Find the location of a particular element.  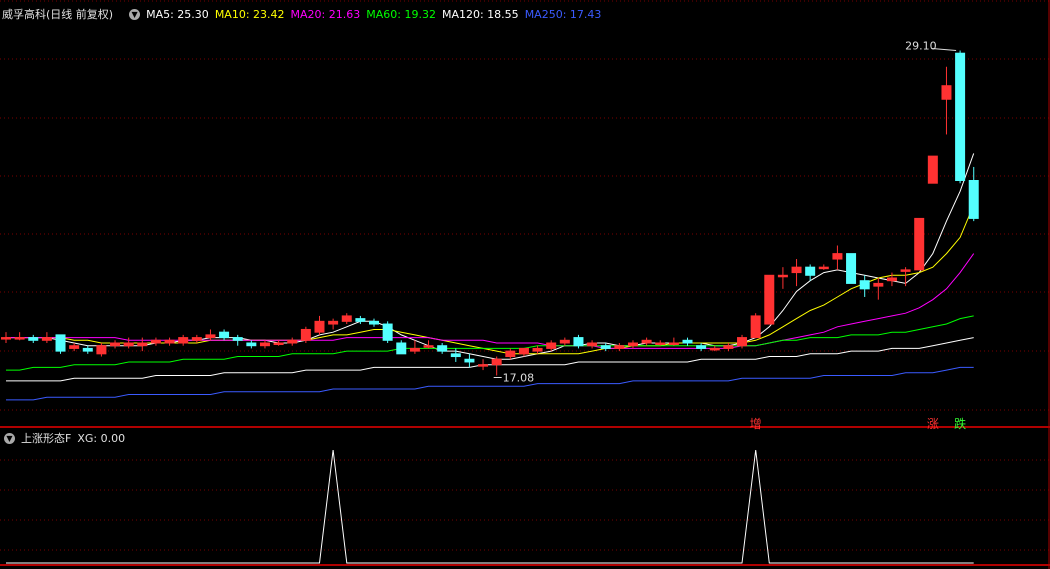

indicator-name: 上涨形态F is located at coordinates (46, 438).